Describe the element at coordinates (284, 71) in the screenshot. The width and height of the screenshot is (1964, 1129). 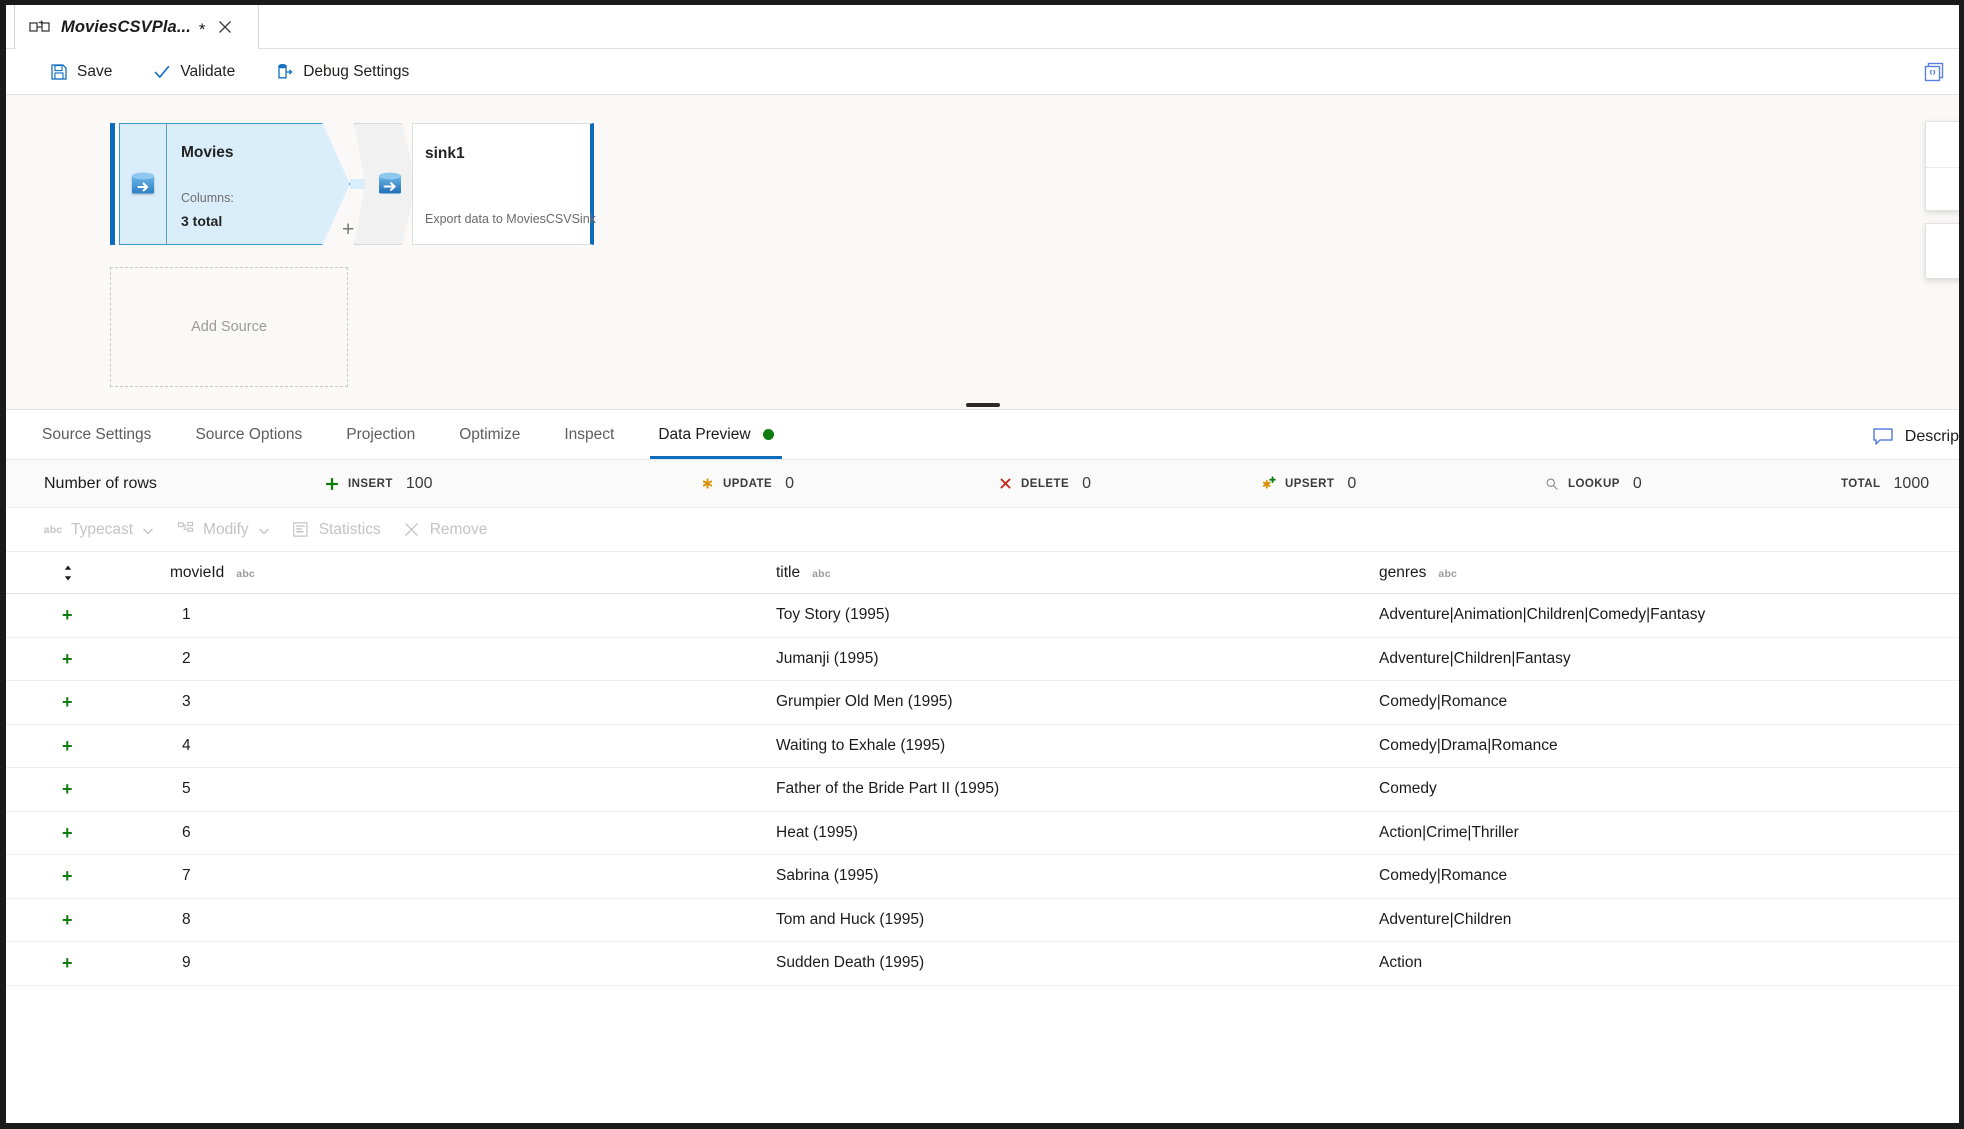
I see `debug-settings-icon` at that location.